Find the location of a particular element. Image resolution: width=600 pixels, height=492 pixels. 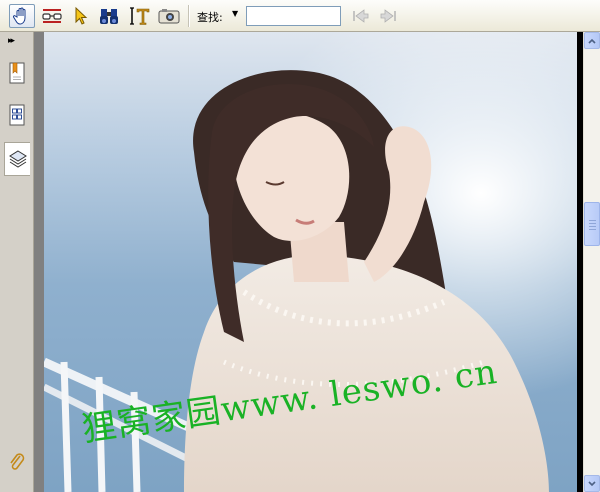

tab-pages is located at coordinates (17, 115).